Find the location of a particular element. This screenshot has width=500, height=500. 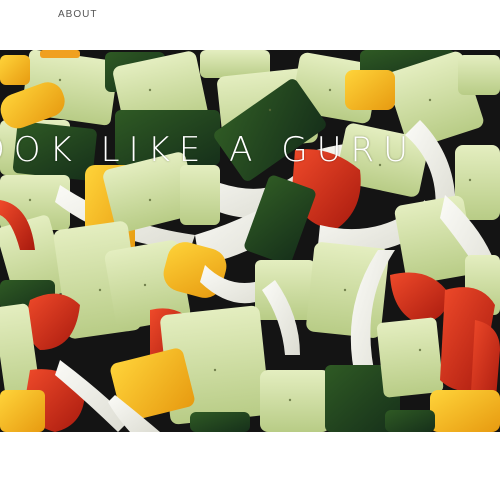

hero-title-text: OOK LIKE A GURU is located at coordinates (208, 150).